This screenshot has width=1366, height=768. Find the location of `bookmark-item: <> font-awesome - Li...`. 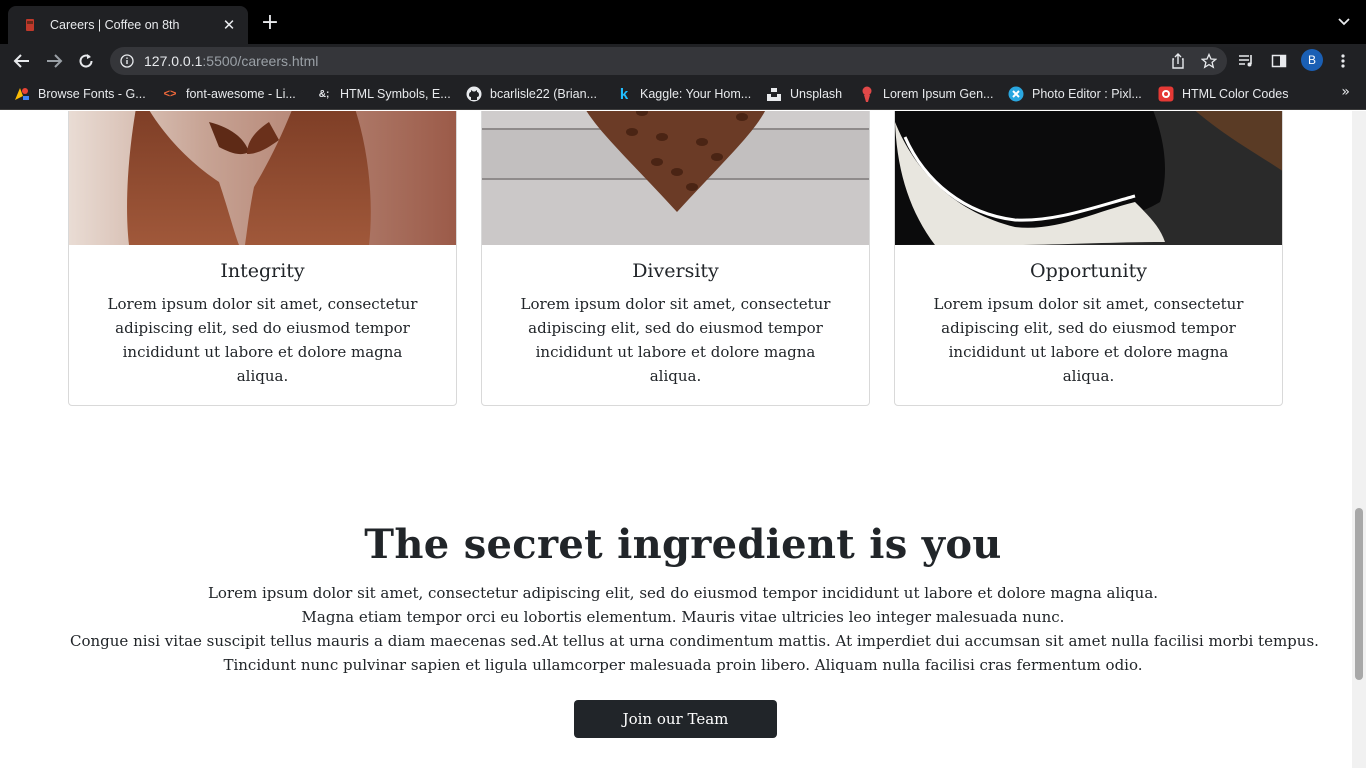

bookmark-item: <> font-awesome - Li... is located at coordinates (229, 94).